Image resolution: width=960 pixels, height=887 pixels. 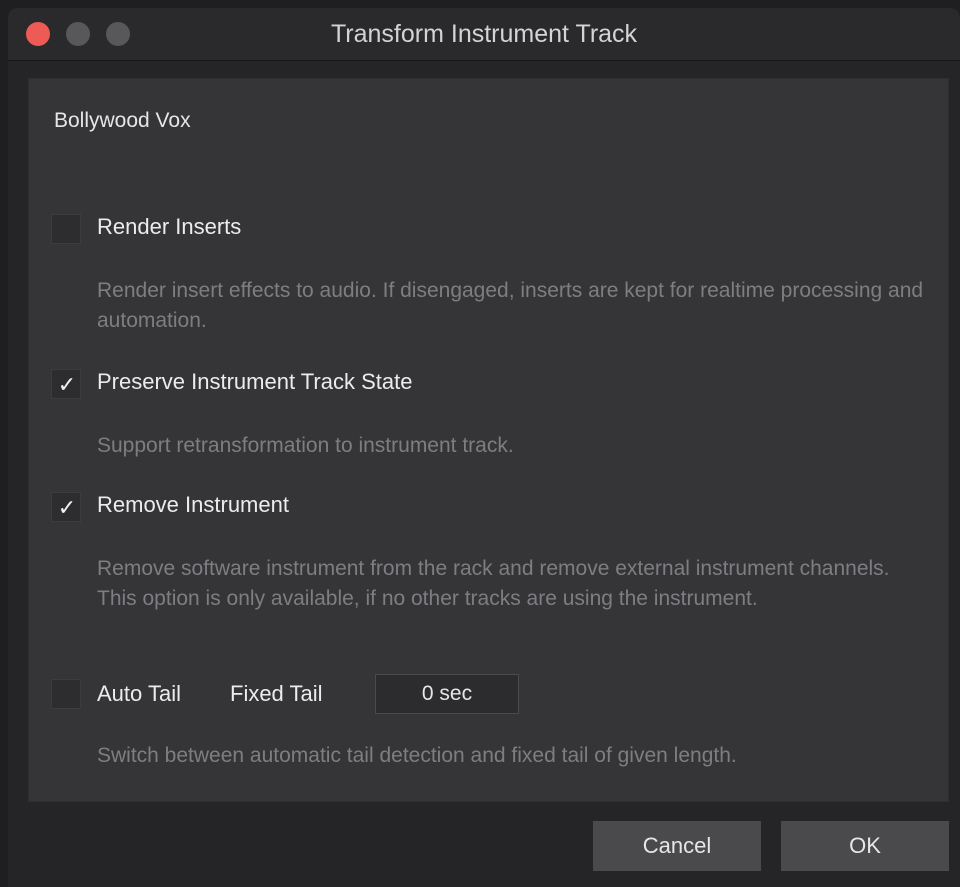 What do you see at coordinates (276, 693) in the screenshot?
I see `fixed-tail-label: Fixed Tail` at bounding box center [276, 693].